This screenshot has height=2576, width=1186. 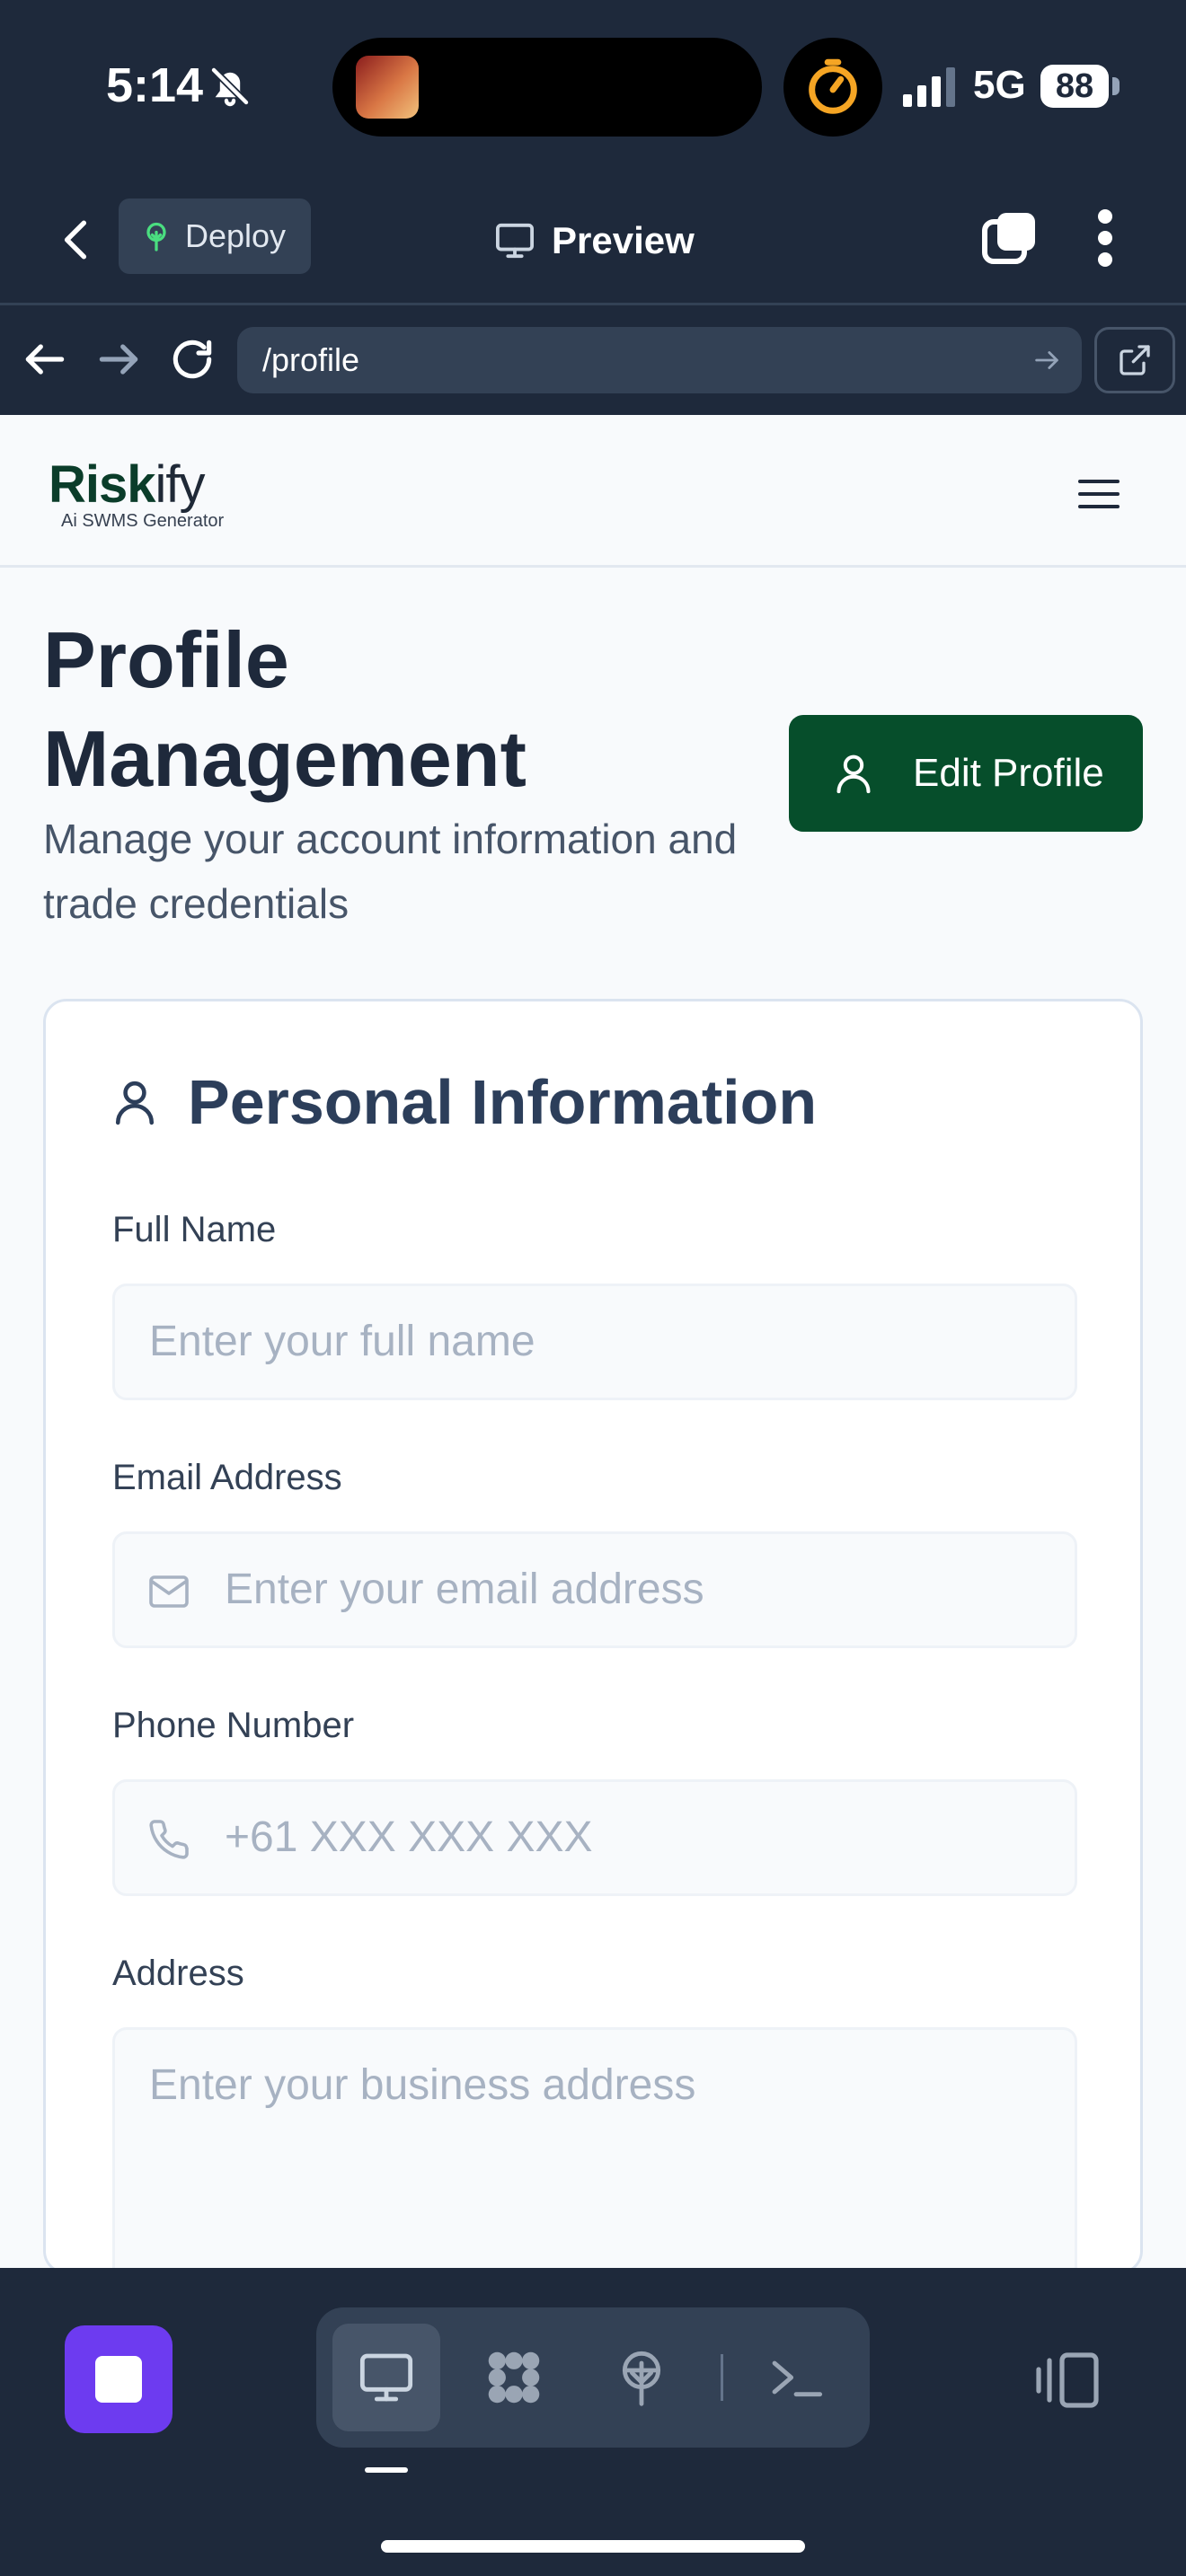 I want to click on timer-pill, so click(x=832, y=87).